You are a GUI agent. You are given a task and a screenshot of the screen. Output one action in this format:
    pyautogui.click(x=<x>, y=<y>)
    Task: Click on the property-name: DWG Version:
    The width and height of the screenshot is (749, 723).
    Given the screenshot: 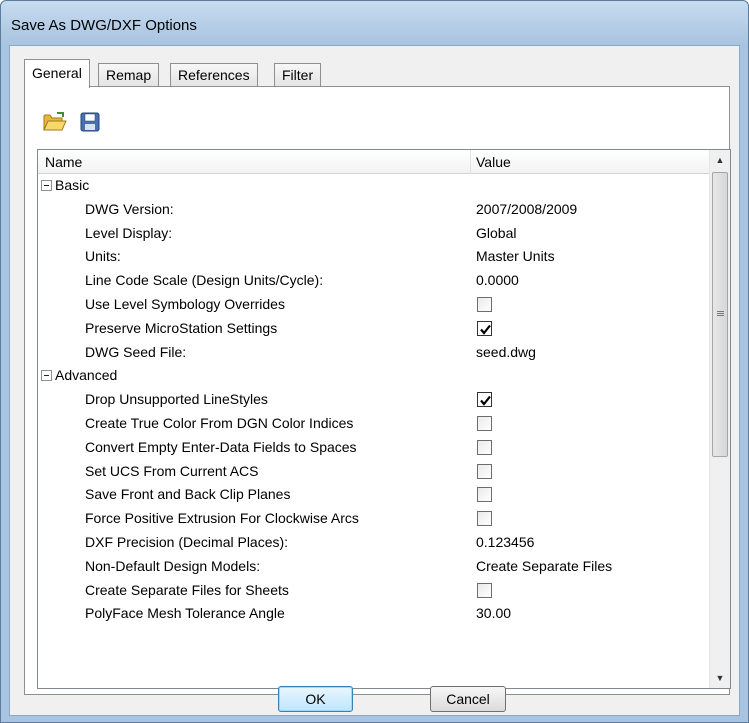 What is the action you would take?
    pyautogui.click(x=129, y=208)
    